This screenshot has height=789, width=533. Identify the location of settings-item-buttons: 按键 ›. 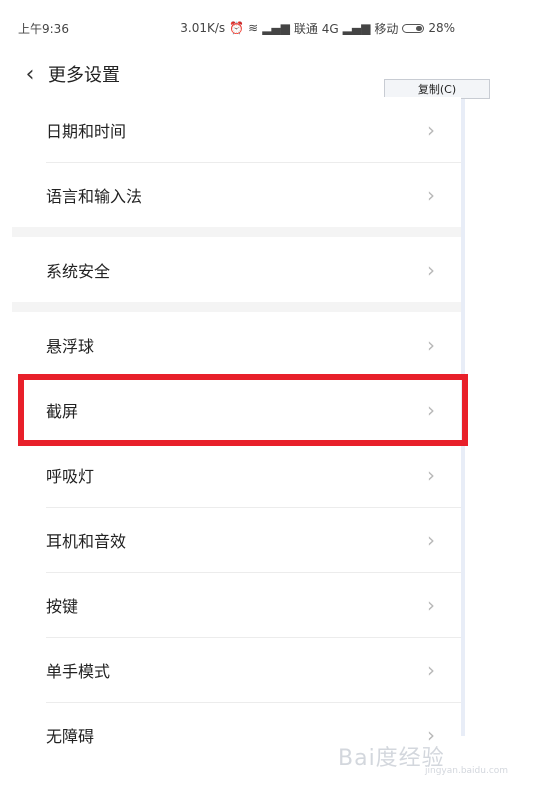
(236, 604).